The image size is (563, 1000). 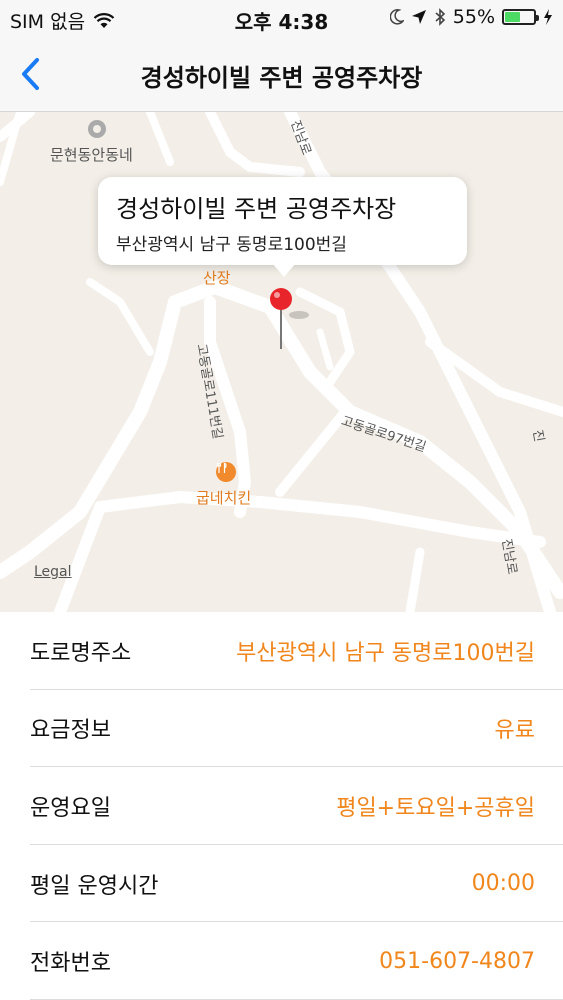 I want to click on info-row-address: 도로명주소 부산광역시 남구 동명로100번길, so click(x=281, y=651).